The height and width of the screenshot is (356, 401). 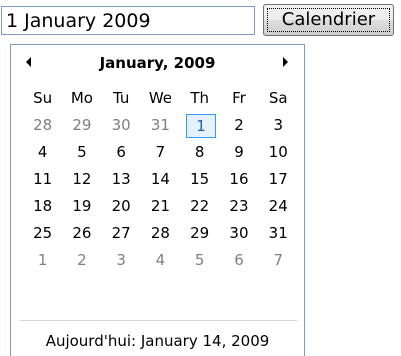 I want to click on calendar-button: Calendrier, so click(x=328, y=20).